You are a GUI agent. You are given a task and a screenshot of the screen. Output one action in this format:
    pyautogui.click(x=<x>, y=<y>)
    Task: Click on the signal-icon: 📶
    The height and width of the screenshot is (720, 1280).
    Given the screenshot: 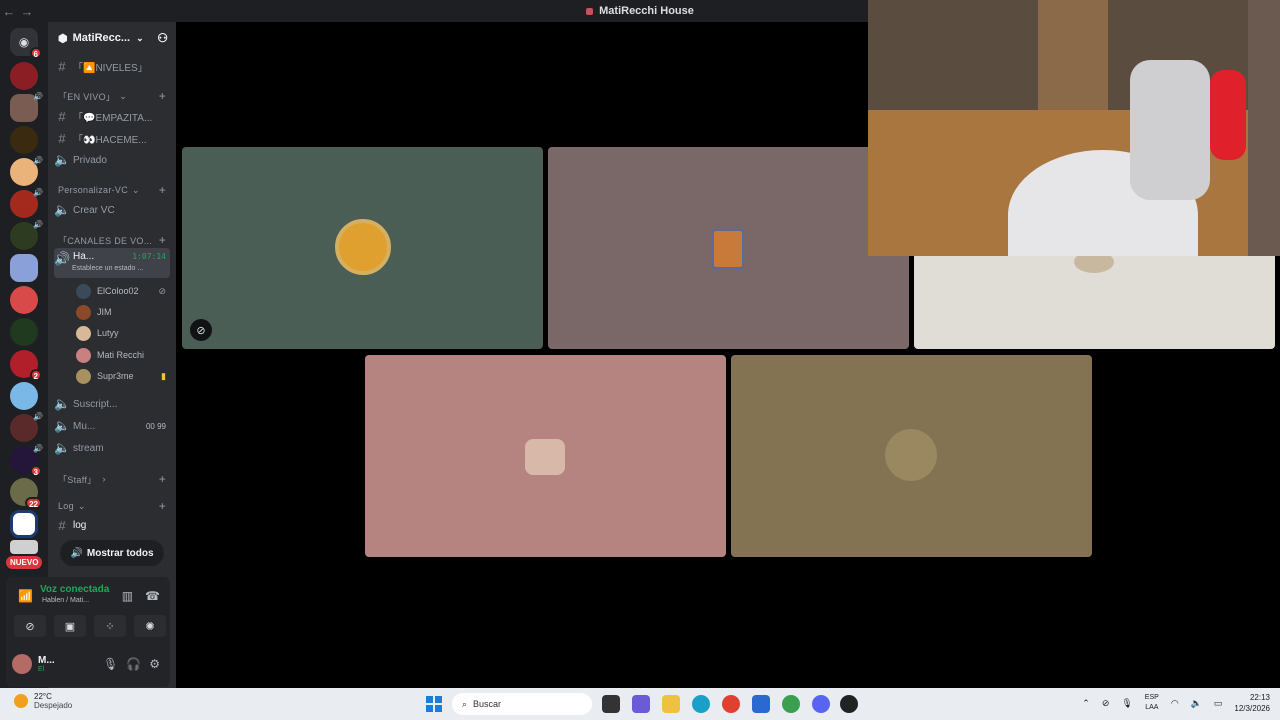 What is the action you would take?
    pyautogui.click(x=25, y=596)
    